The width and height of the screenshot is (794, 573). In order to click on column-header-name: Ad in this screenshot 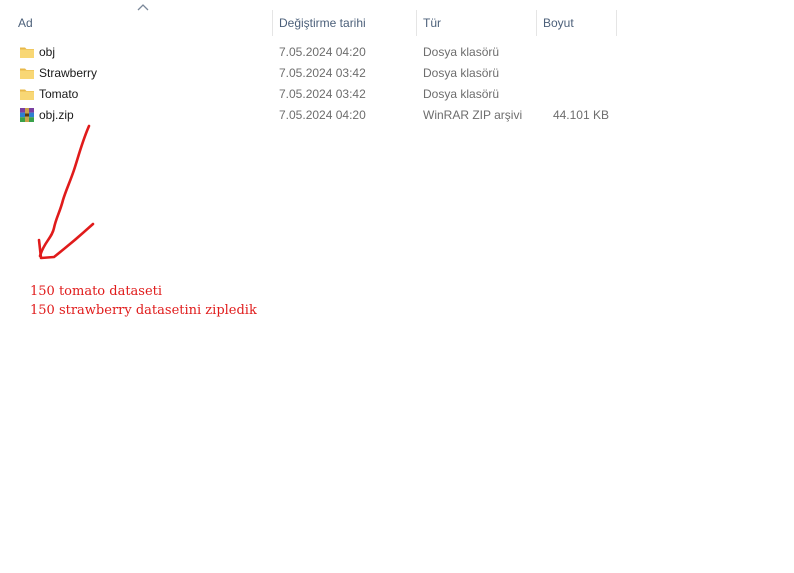, I will do `click(142, 23)`.